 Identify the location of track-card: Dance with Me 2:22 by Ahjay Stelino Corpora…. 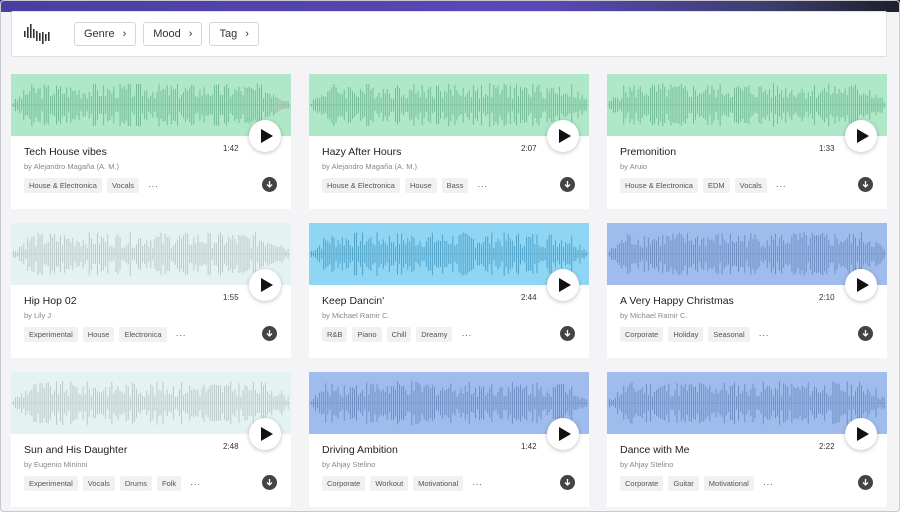
(747, 439).